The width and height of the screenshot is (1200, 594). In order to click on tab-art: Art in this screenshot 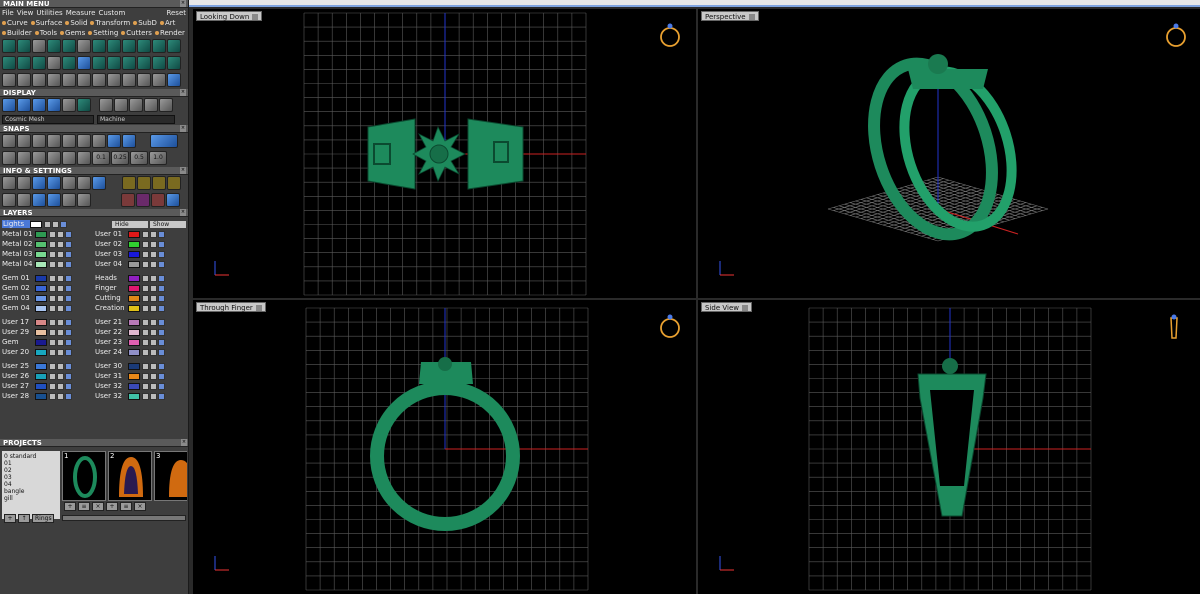, I will do `click(167, 23)`.